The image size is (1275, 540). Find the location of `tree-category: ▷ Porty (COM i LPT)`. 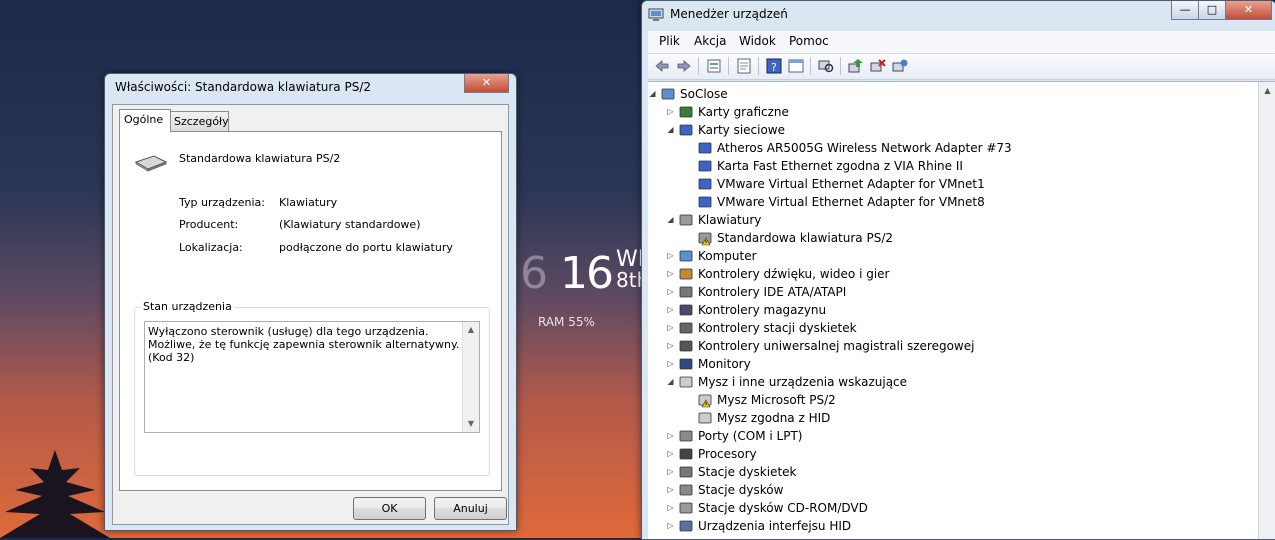

tree-category: ▷ Porty (COM i LPT) is located at coordinates (926, 436).